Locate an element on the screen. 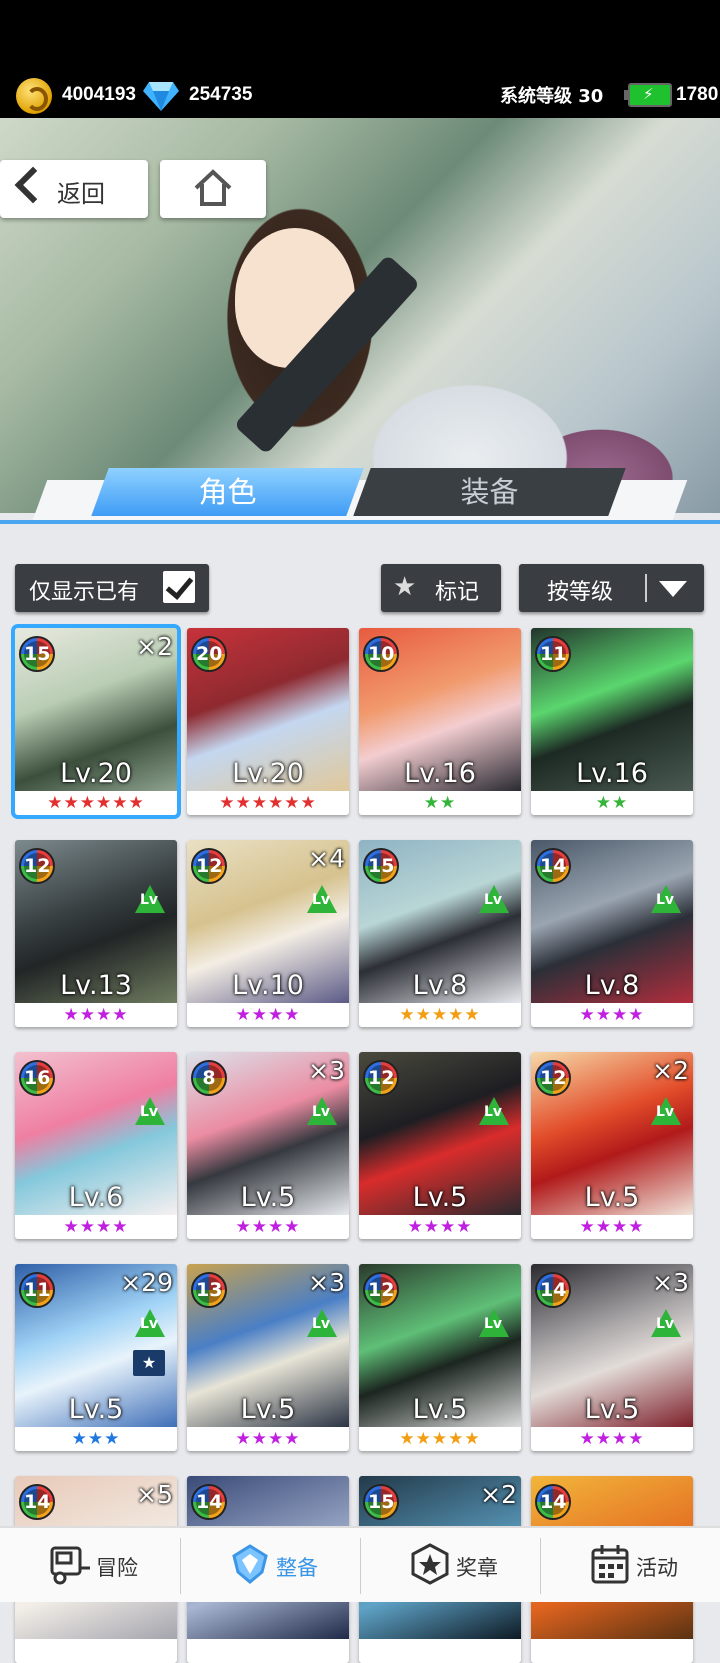 The width and height of the screenshot is (720, 1663). chevron-left-icon is located at coordinates (33, 185).